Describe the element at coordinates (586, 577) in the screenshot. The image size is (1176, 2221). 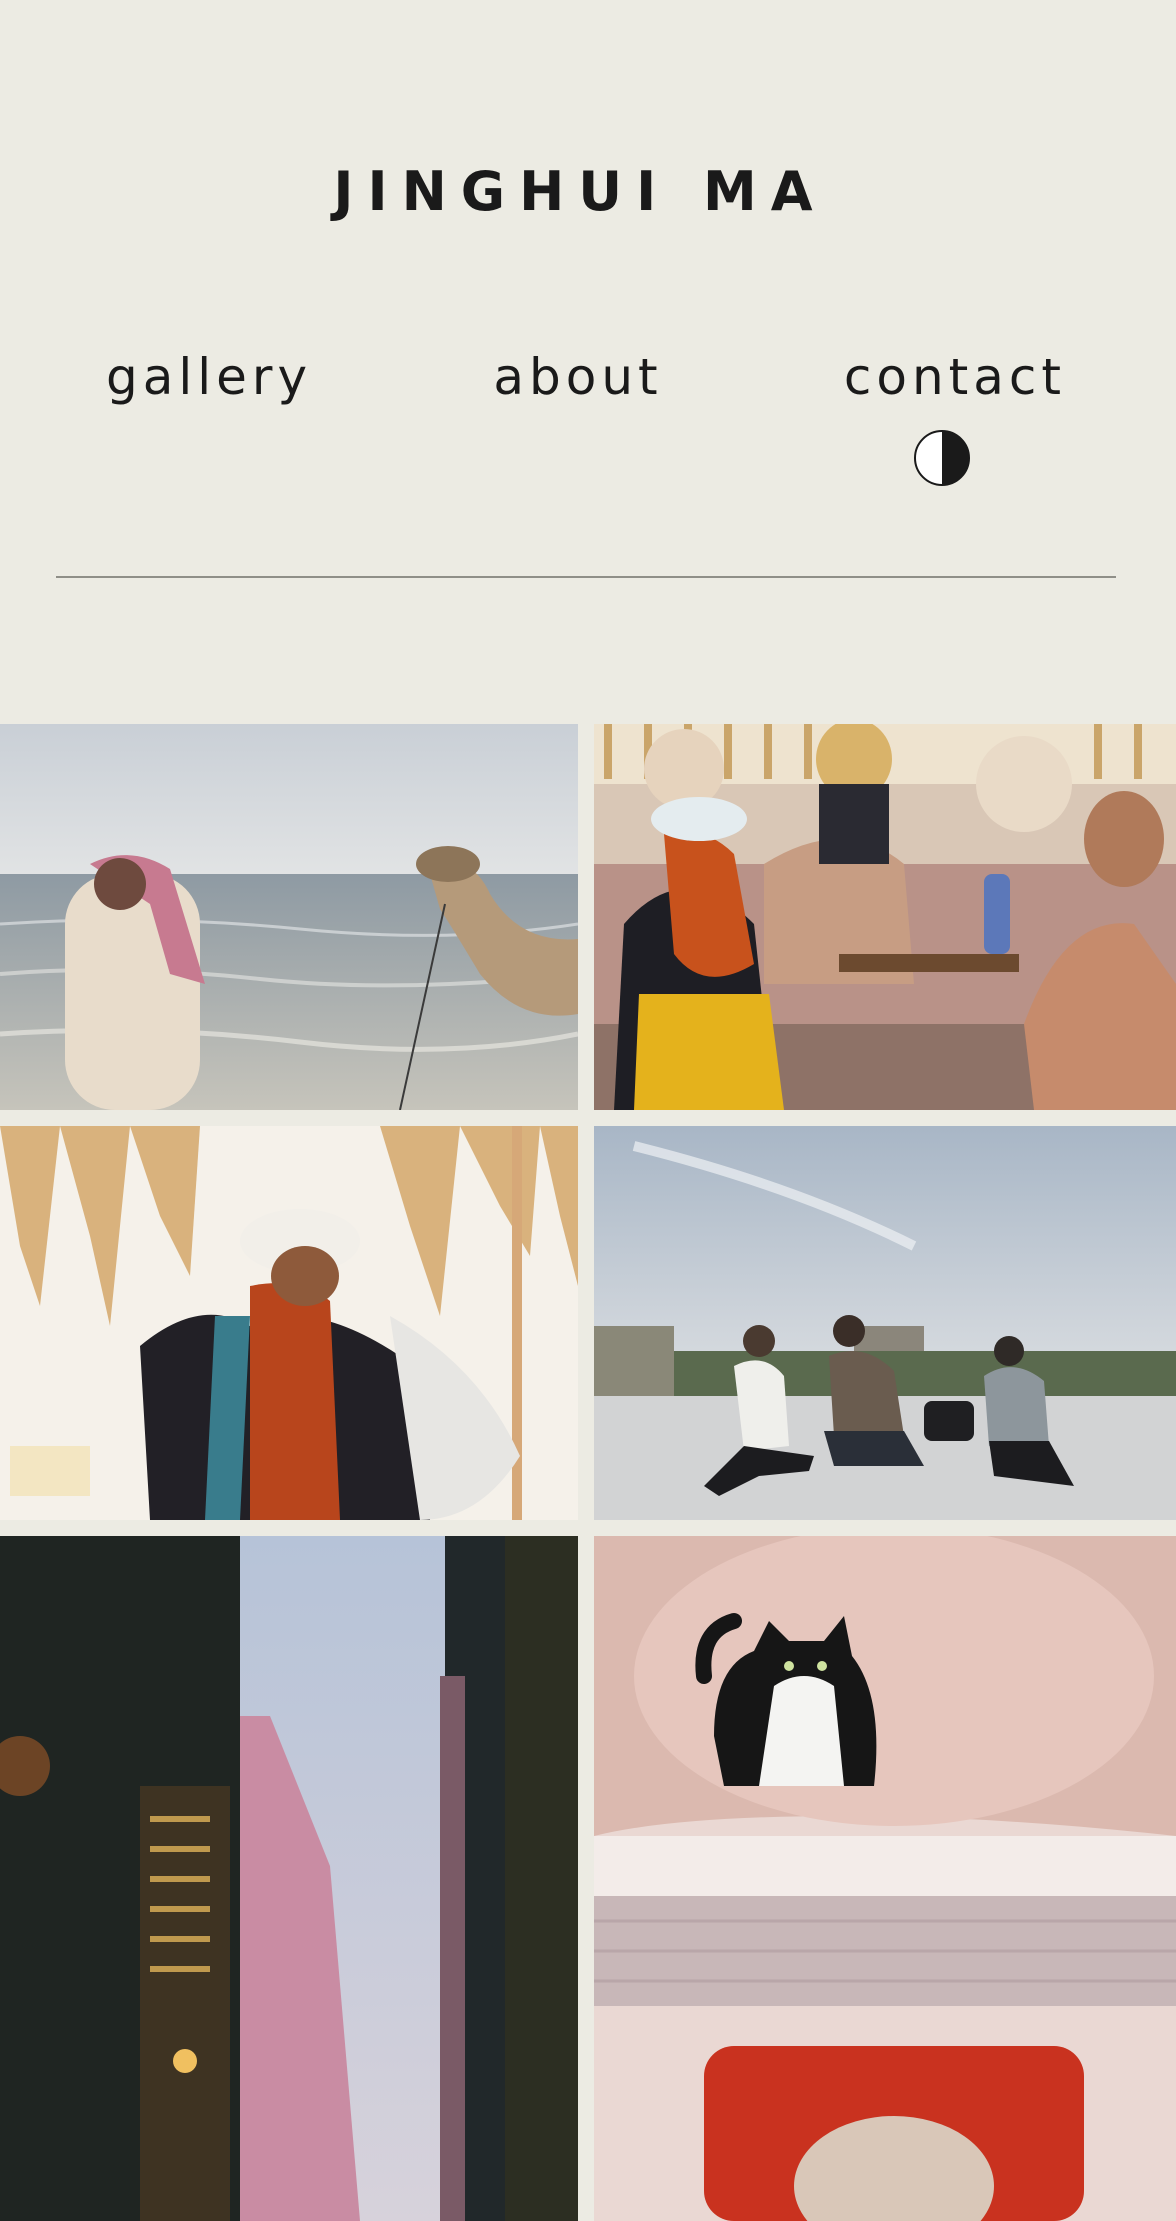
I see `header-divider` at that location.